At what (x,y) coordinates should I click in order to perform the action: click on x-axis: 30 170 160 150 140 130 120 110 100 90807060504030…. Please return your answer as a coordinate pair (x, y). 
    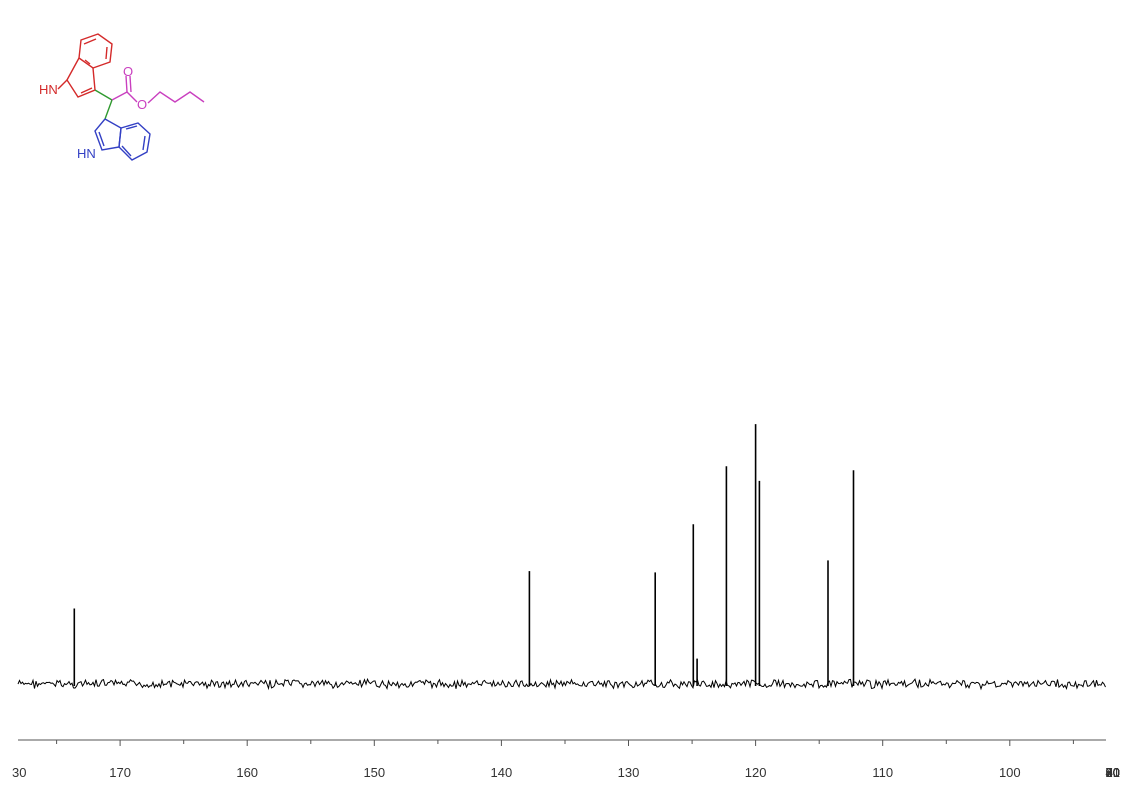
    Looking at the image, I should click on (566, 759).